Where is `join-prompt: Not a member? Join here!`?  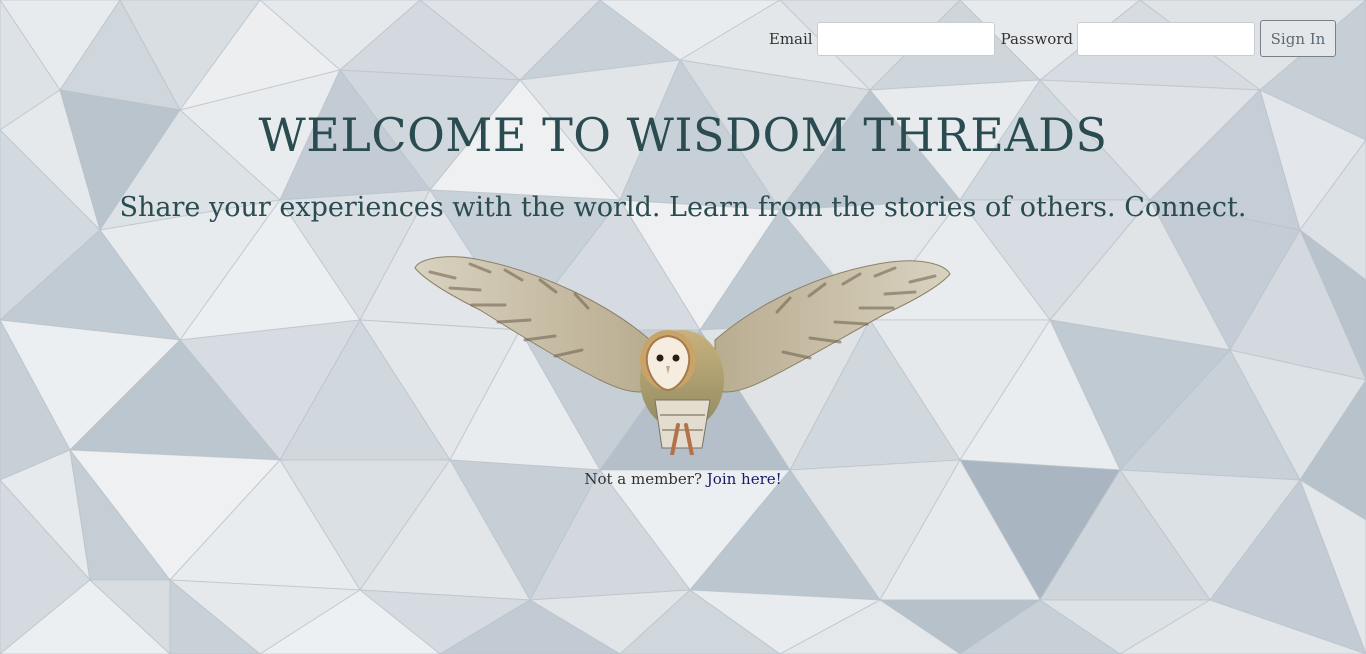 join-prompt: Not a member? Join here! is located at coordinates (683, 479).